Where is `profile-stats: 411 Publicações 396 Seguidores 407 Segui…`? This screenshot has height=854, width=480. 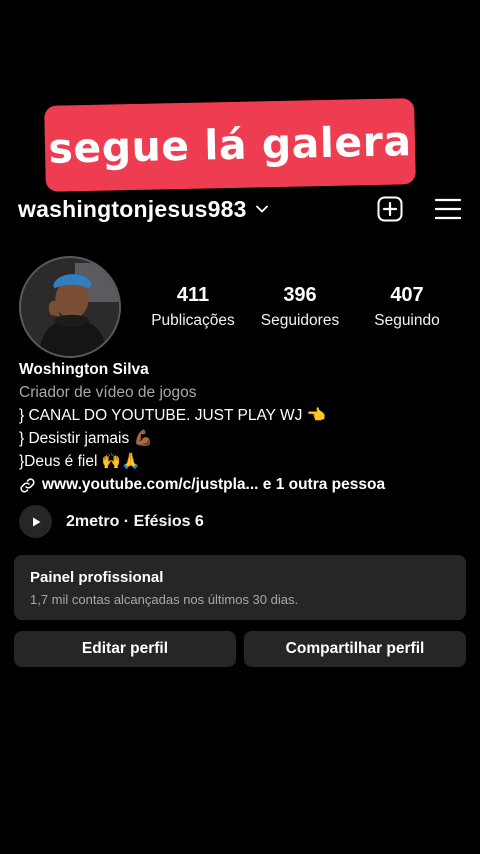 profile-stats: 411 Publicações 396 Seguidores 407 Segui… is located at coordinates (300, 306).